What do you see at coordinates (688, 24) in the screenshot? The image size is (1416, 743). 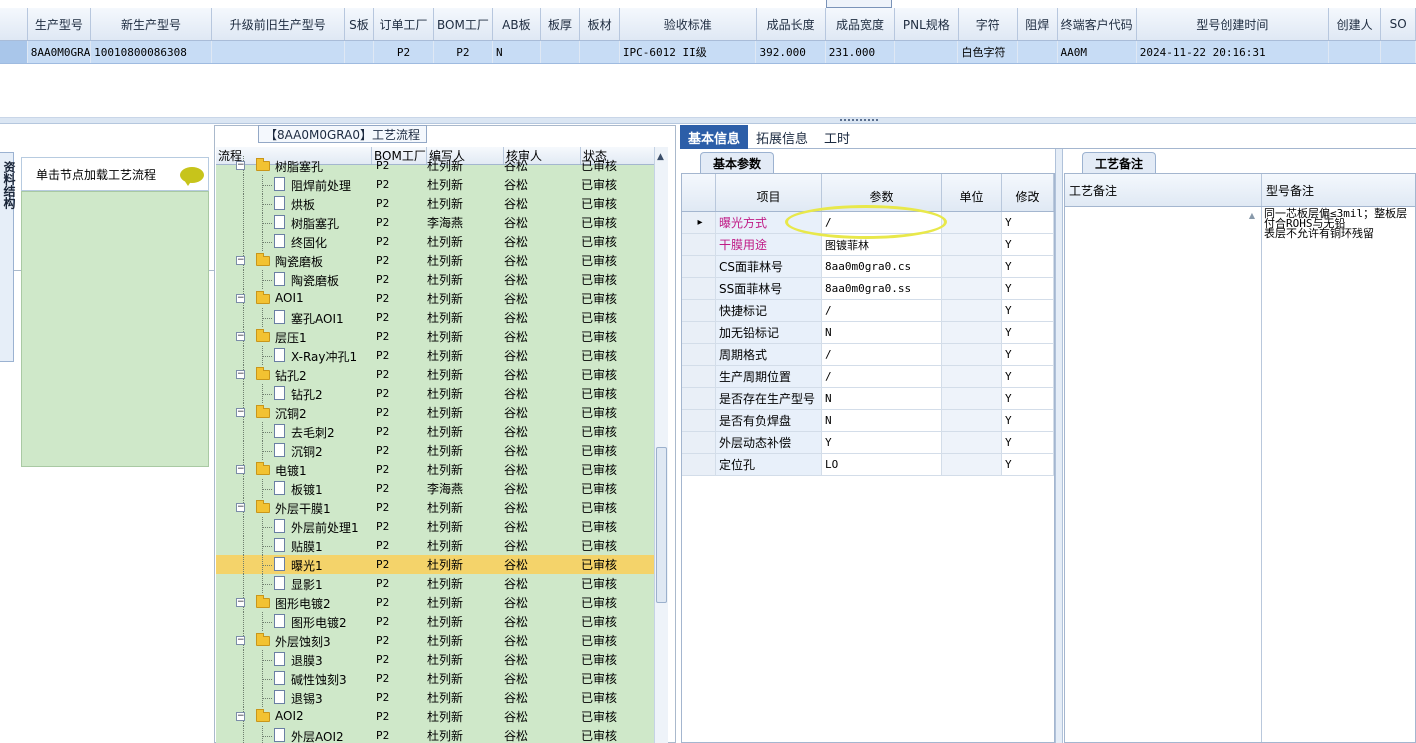 I see `col-standard: 验收标准` at bounding box center [688, 24].